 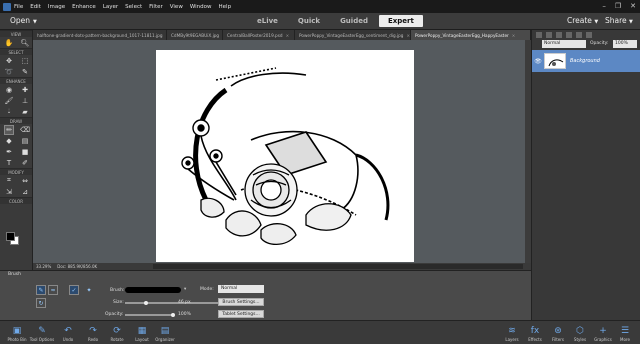 What do you see at coordinates (25, 141) in the screenshot?
I see `gradient-icon: ▤` at bounding box center [25, 141].